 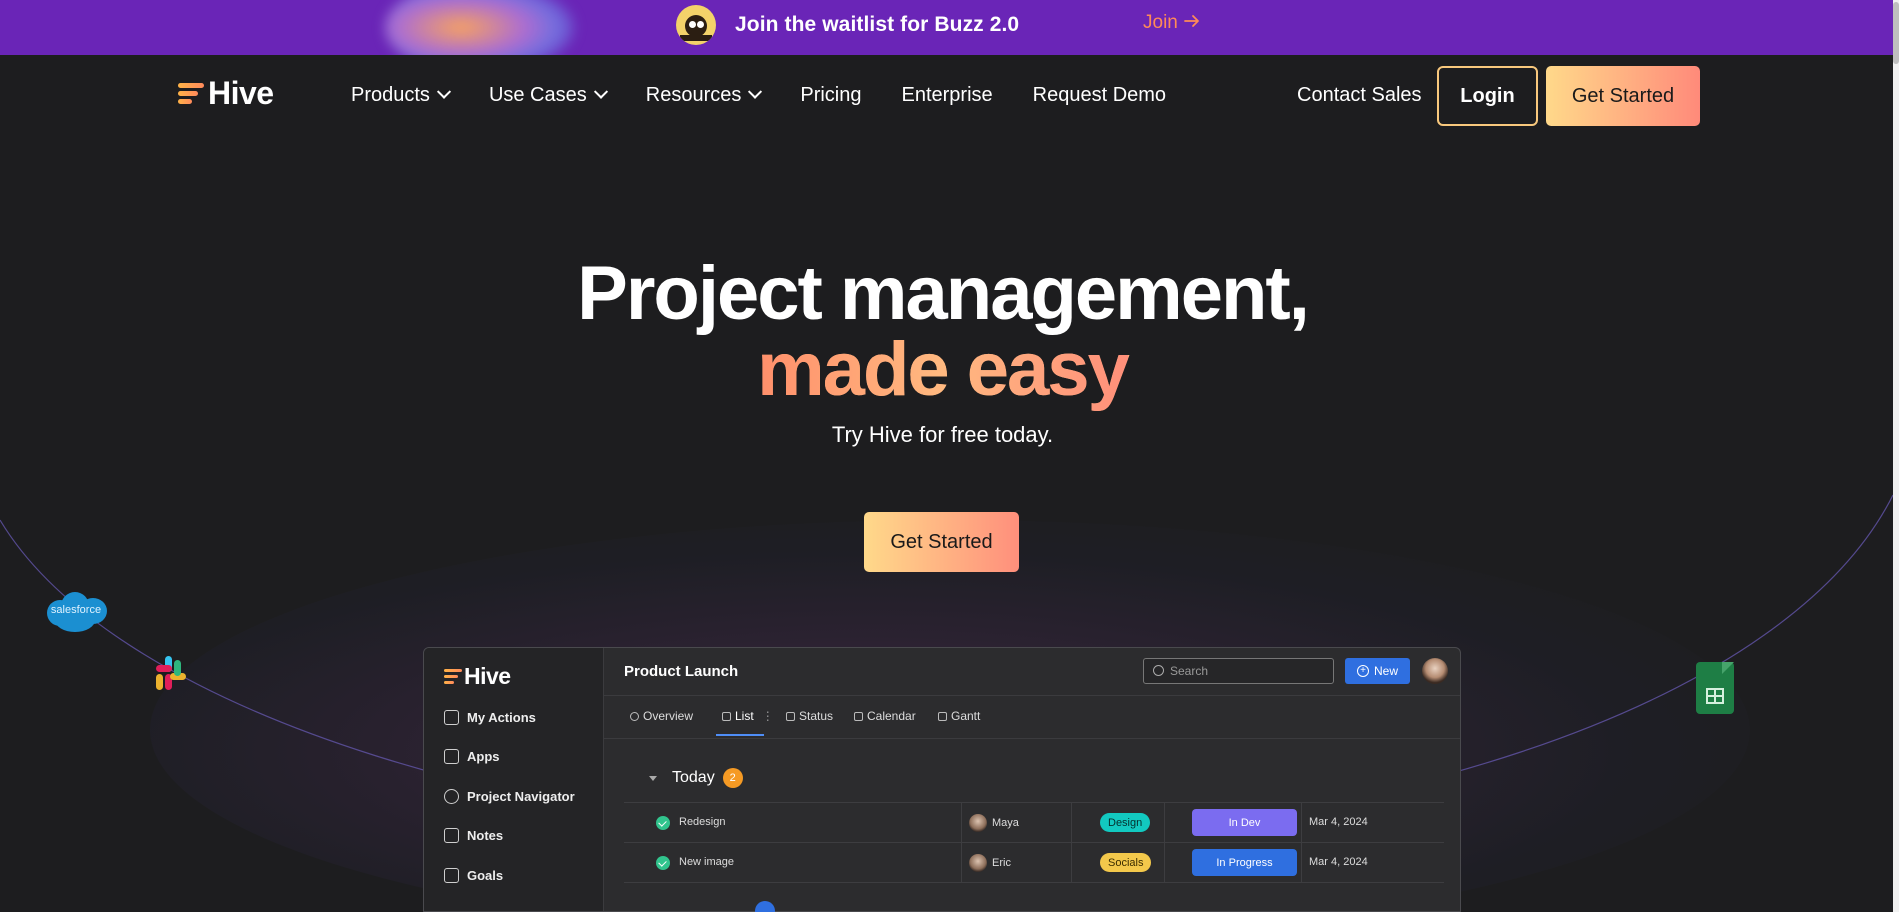 I want to click on goal-icon, so click(x=451, y=875).